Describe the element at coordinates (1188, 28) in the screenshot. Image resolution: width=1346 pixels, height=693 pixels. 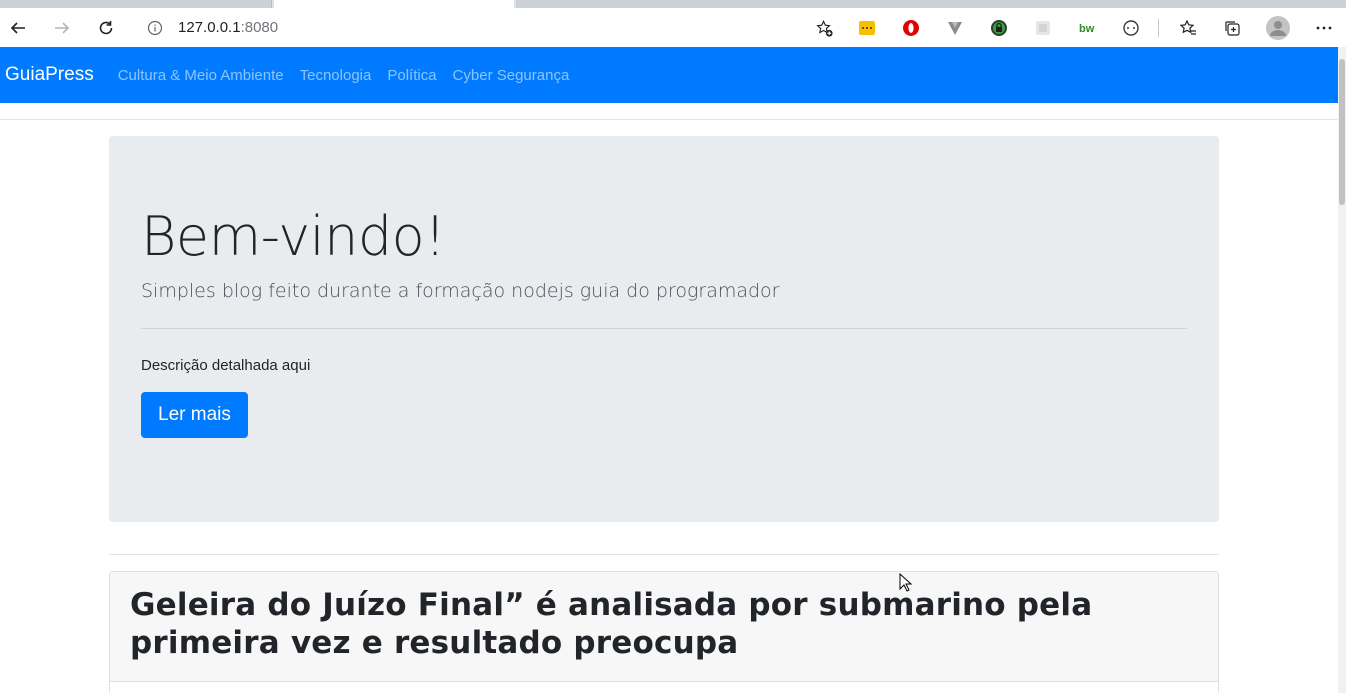
I see `favorites-icon` at that location.